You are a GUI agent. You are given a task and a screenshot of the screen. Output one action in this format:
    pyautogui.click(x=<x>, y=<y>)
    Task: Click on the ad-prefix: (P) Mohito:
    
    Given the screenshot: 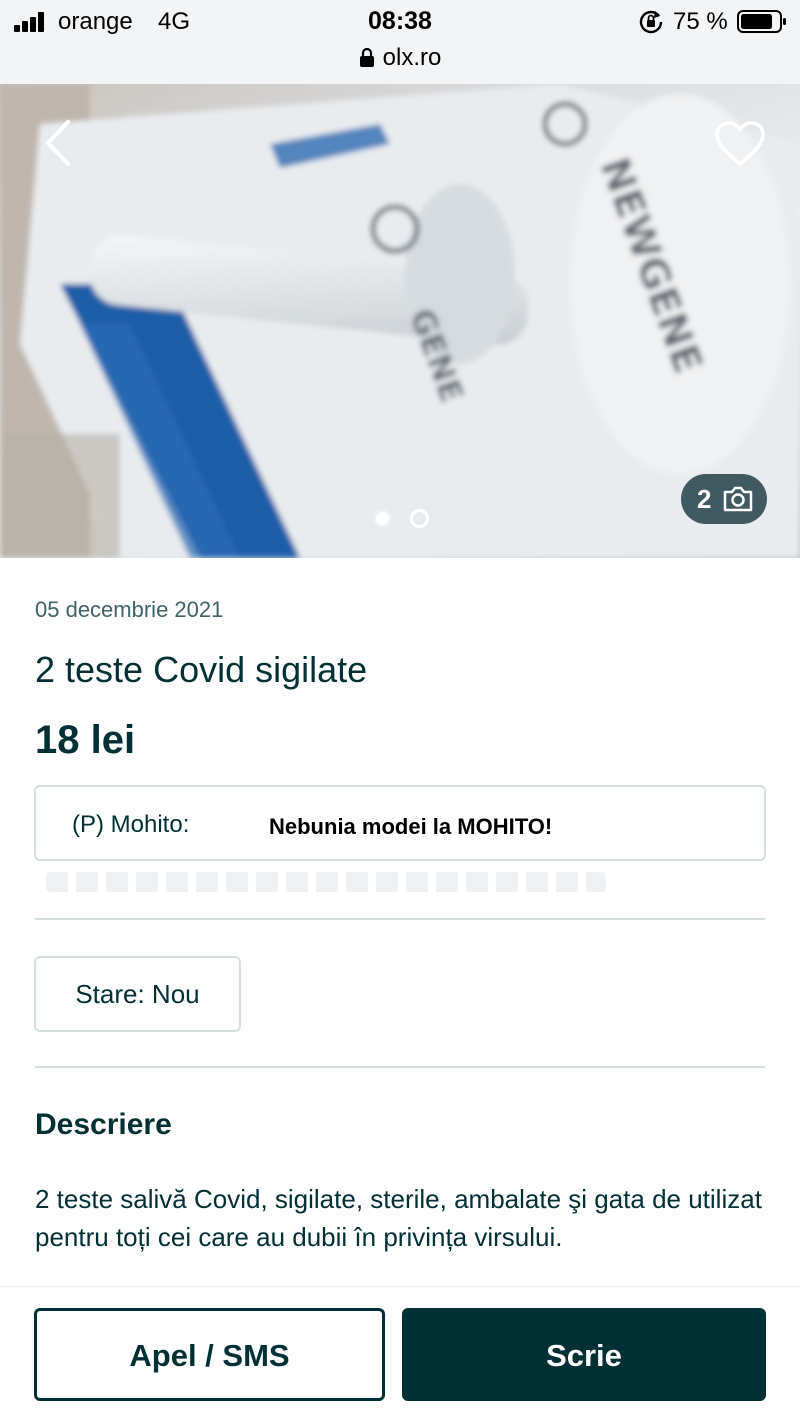 What is the action you would take?
    pyautogui.click(x=131, y=824)
    